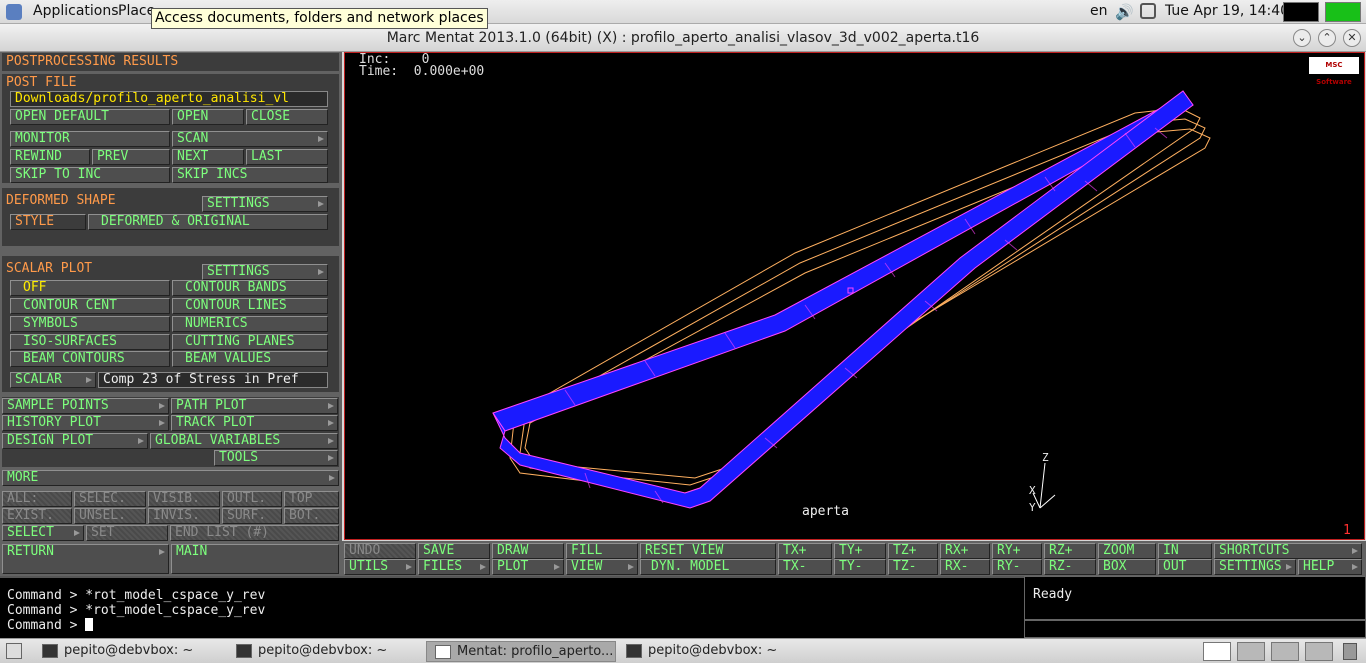 This screenshot has width=1366, height=663. What do you see at coordinates (1350, 651) in the screenshot?
I see `trash-icon` at bounding box center [1350, 651].